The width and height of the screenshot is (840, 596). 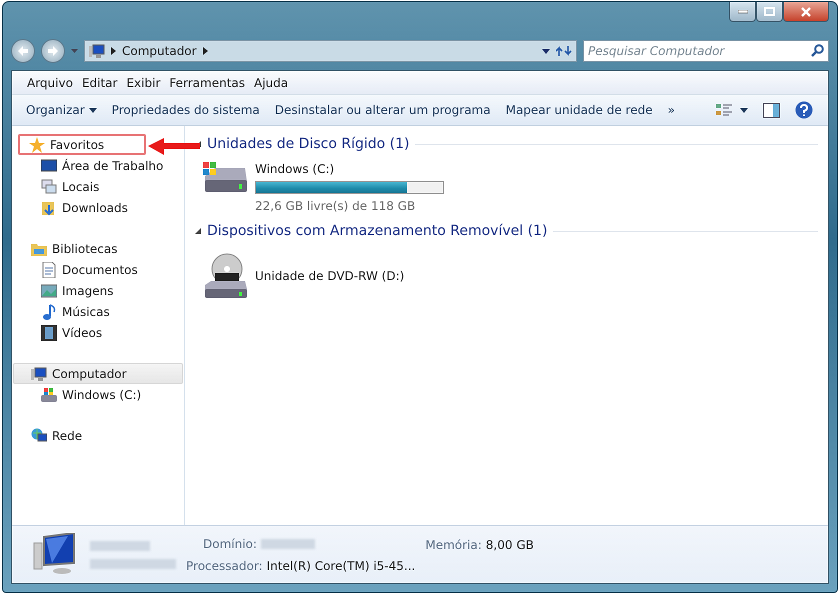 I want to click on nav-item: Locais, so click(x=98, y=186).